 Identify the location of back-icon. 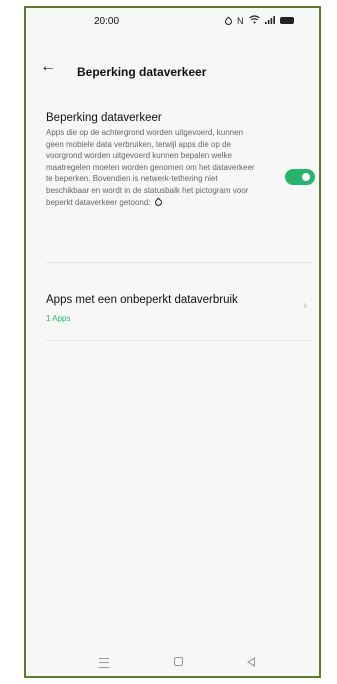
(251, 662).